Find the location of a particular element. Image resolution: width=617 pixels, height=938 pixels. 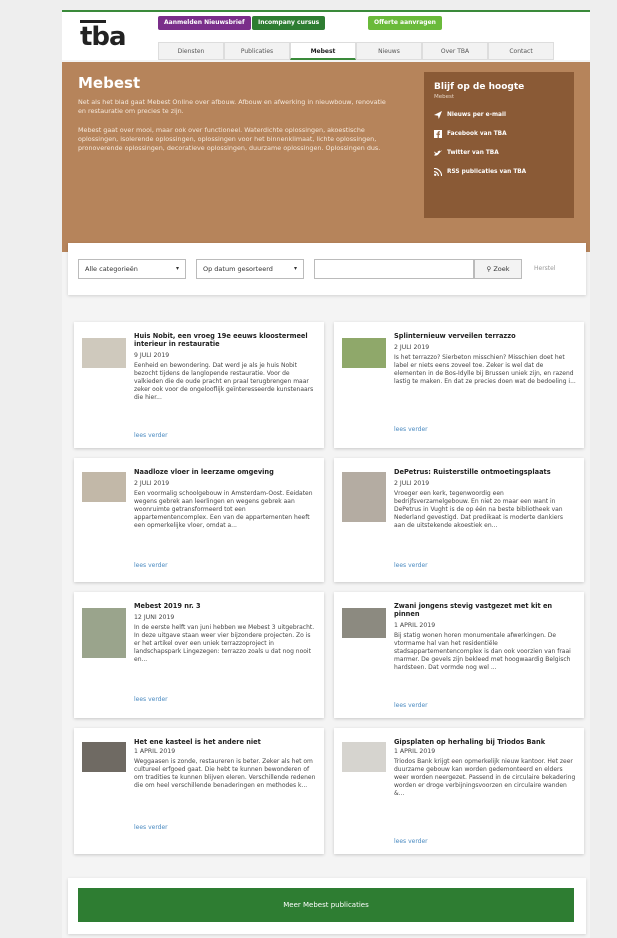

sort-select: Op datum gesorteerd ▾ is located at coordinates (250, 269).